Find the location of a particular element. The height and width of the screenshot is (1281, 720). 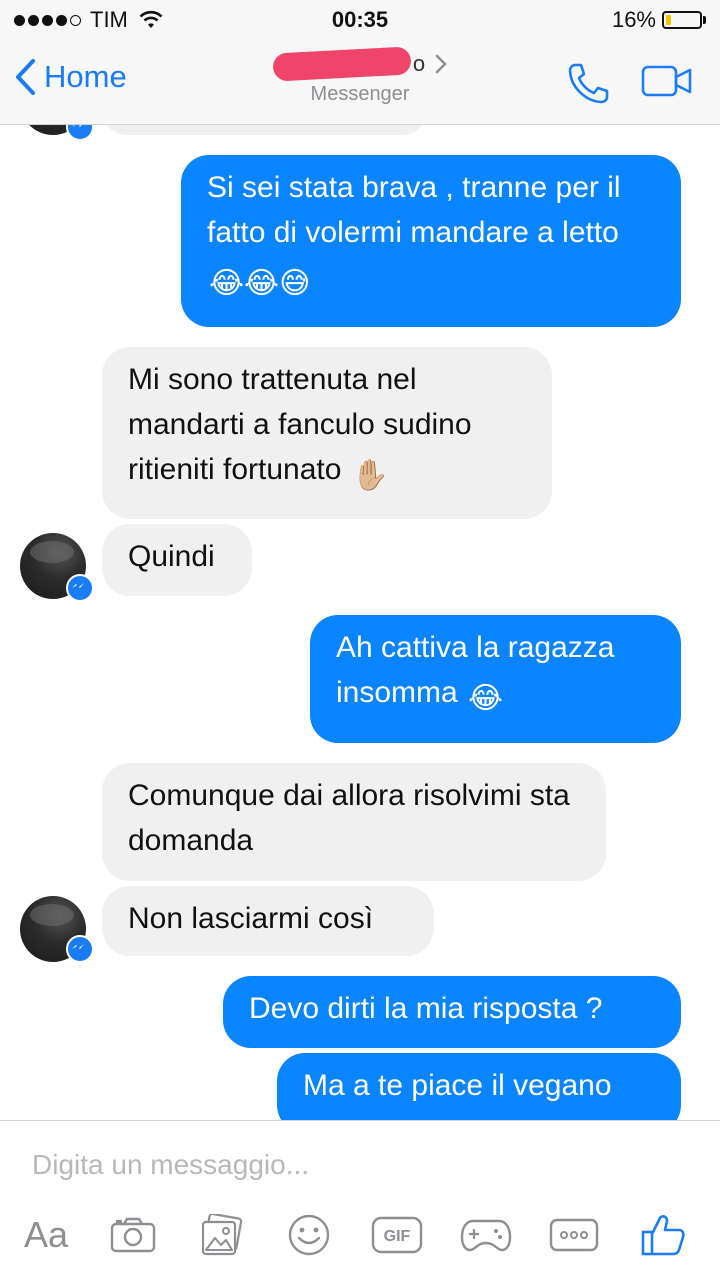

like-icon is located at coordinates (663, 1235).